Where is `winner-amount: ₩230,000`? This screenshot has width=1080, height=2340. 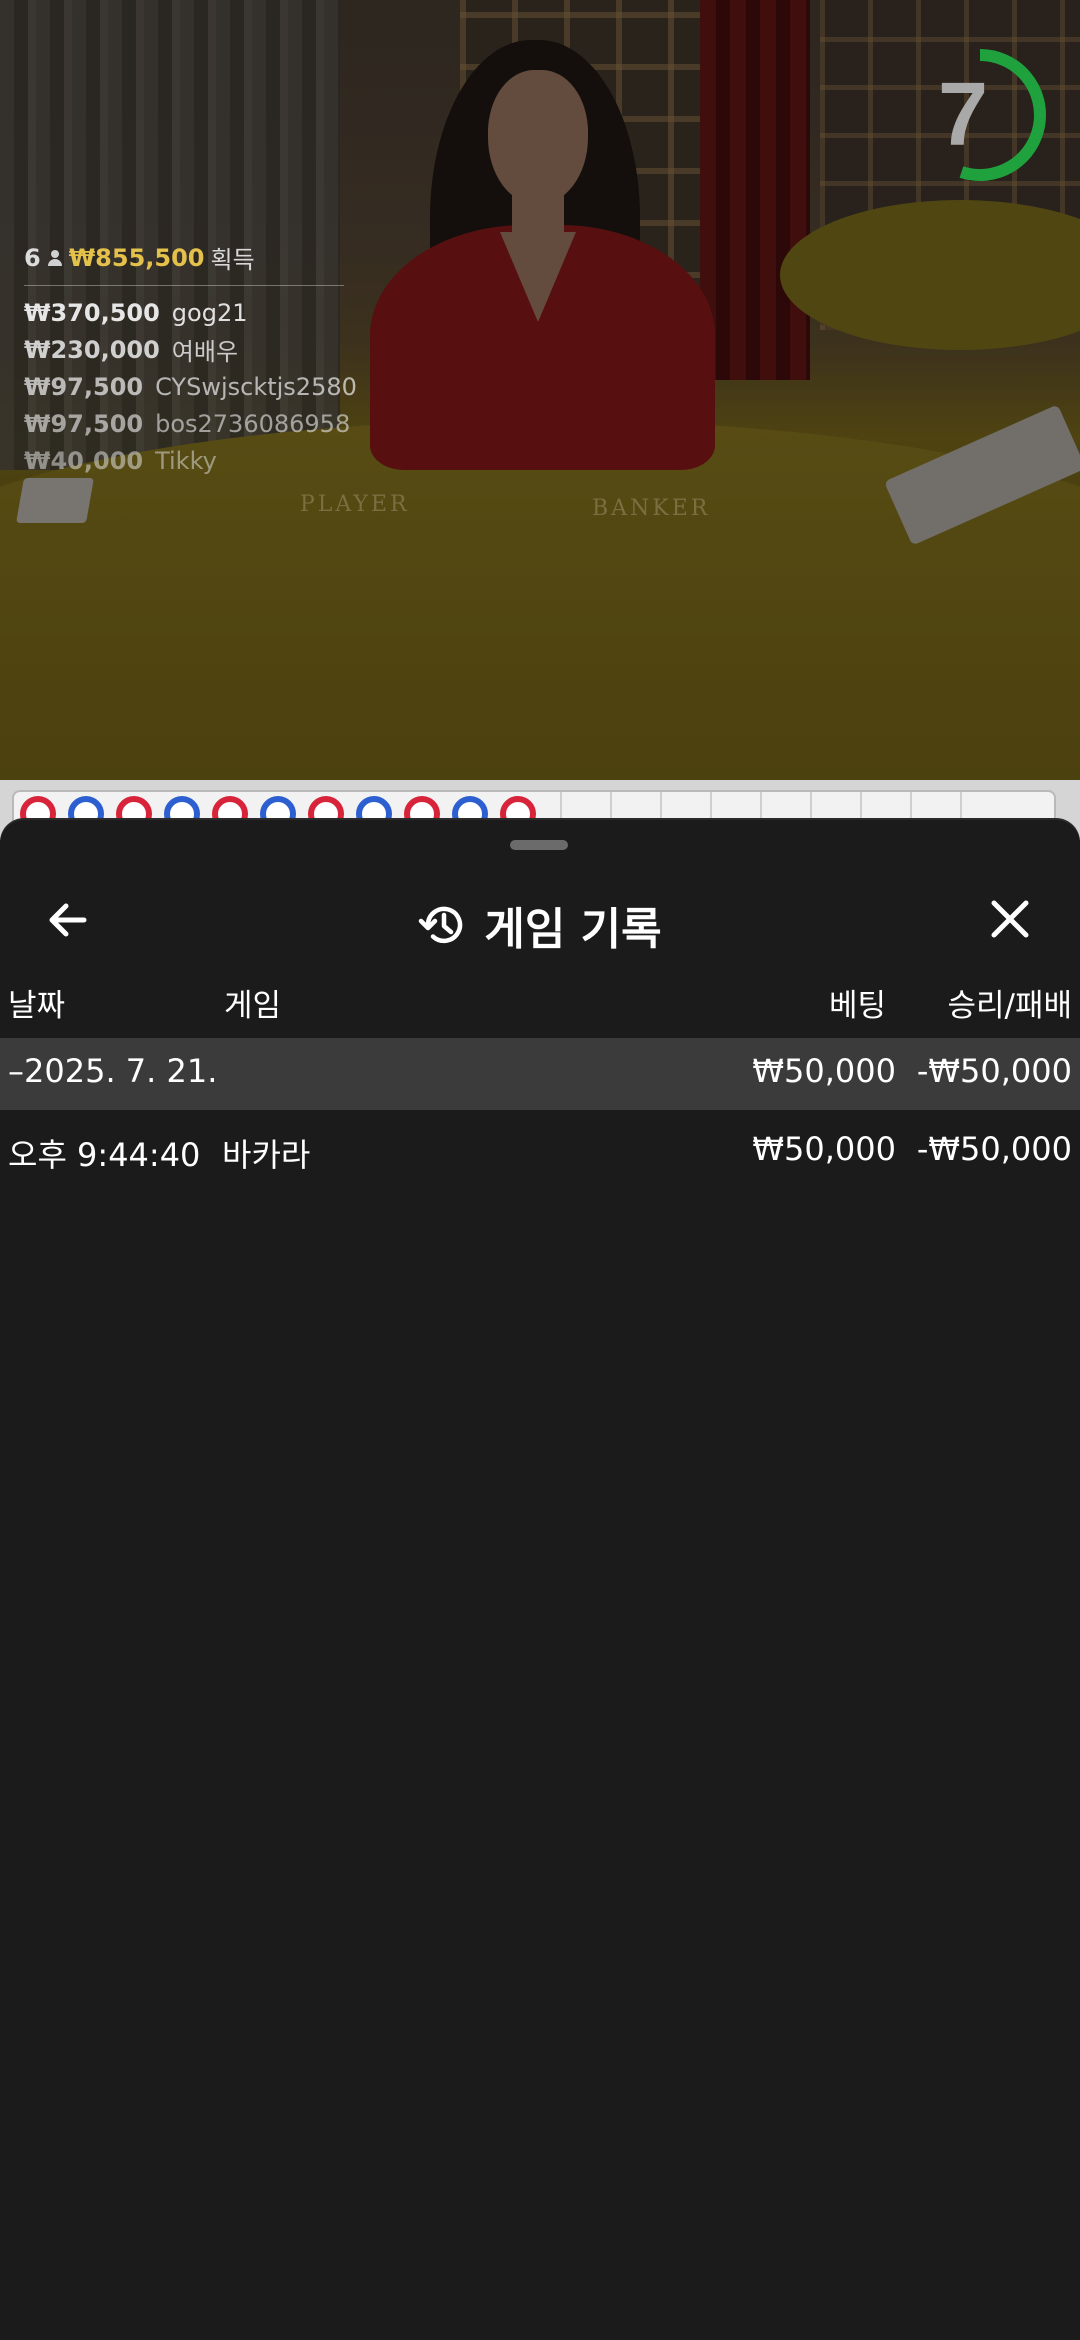
winner-amount: ₩230,000 is located at coordinates (92, 349).